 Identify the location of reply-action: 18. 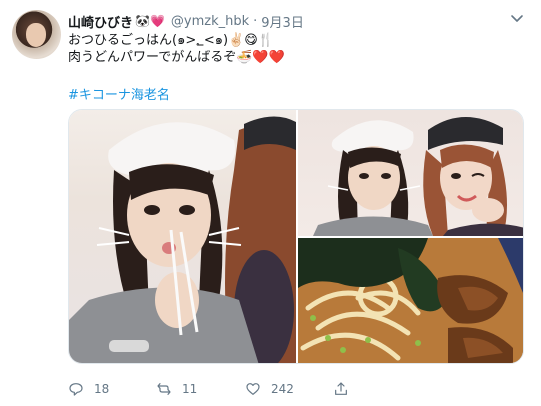
(88, 389).